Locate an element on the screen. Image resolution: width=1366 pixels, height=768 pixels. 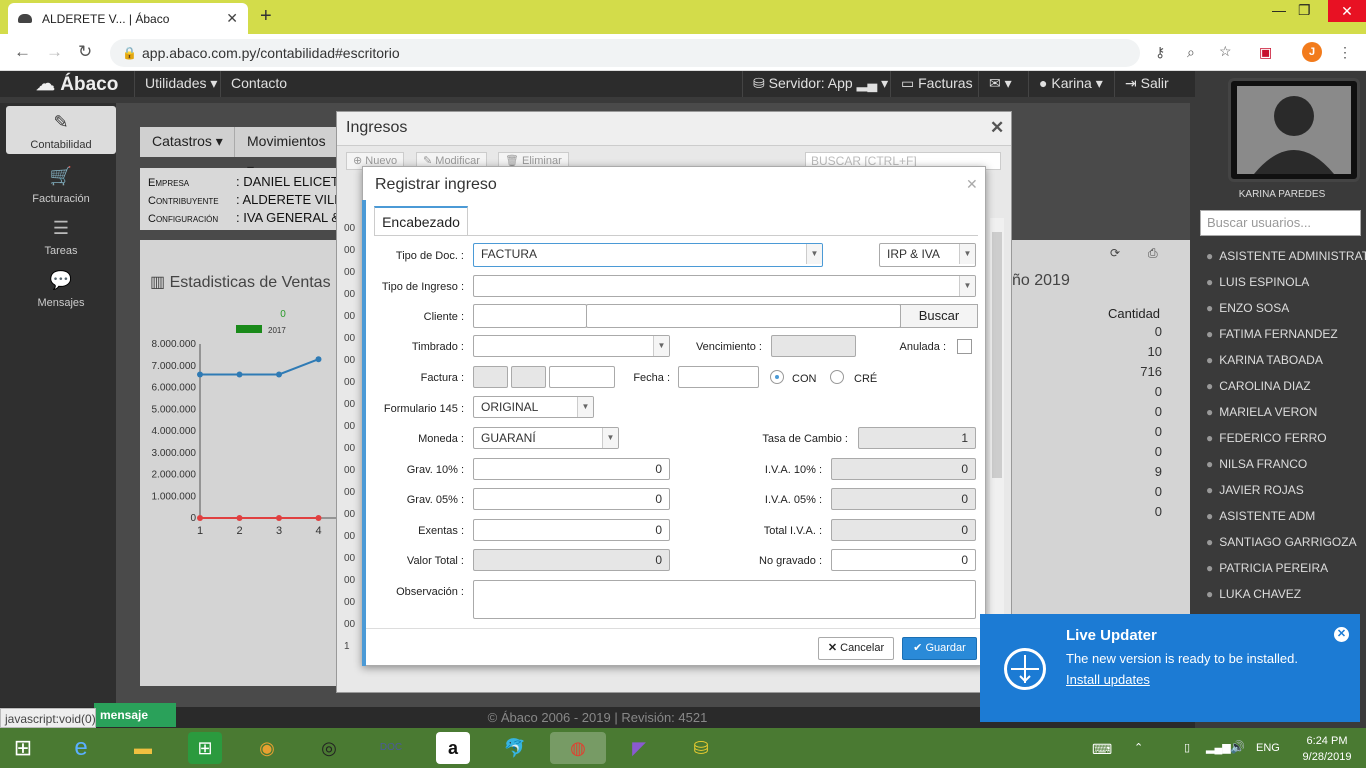
user-list-item: ● LUIS ESPINOLA is located at coordinates (1282, 283).